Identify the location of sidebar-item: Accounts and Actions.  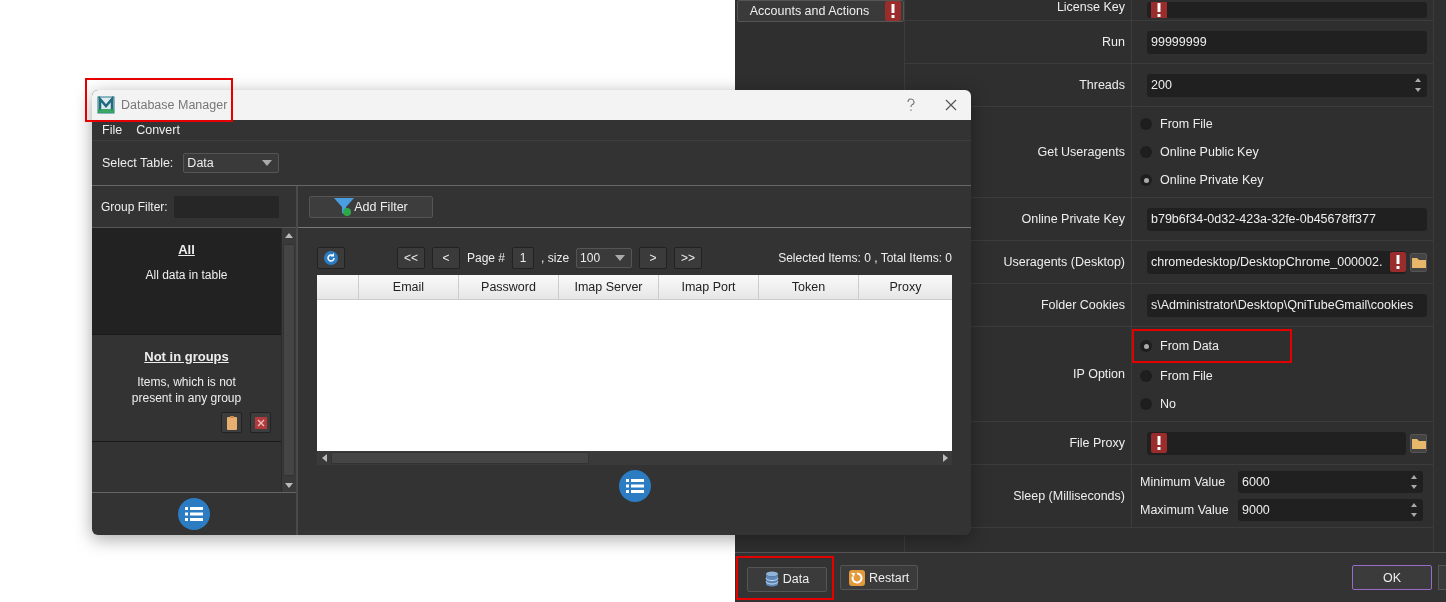
(820, 11).